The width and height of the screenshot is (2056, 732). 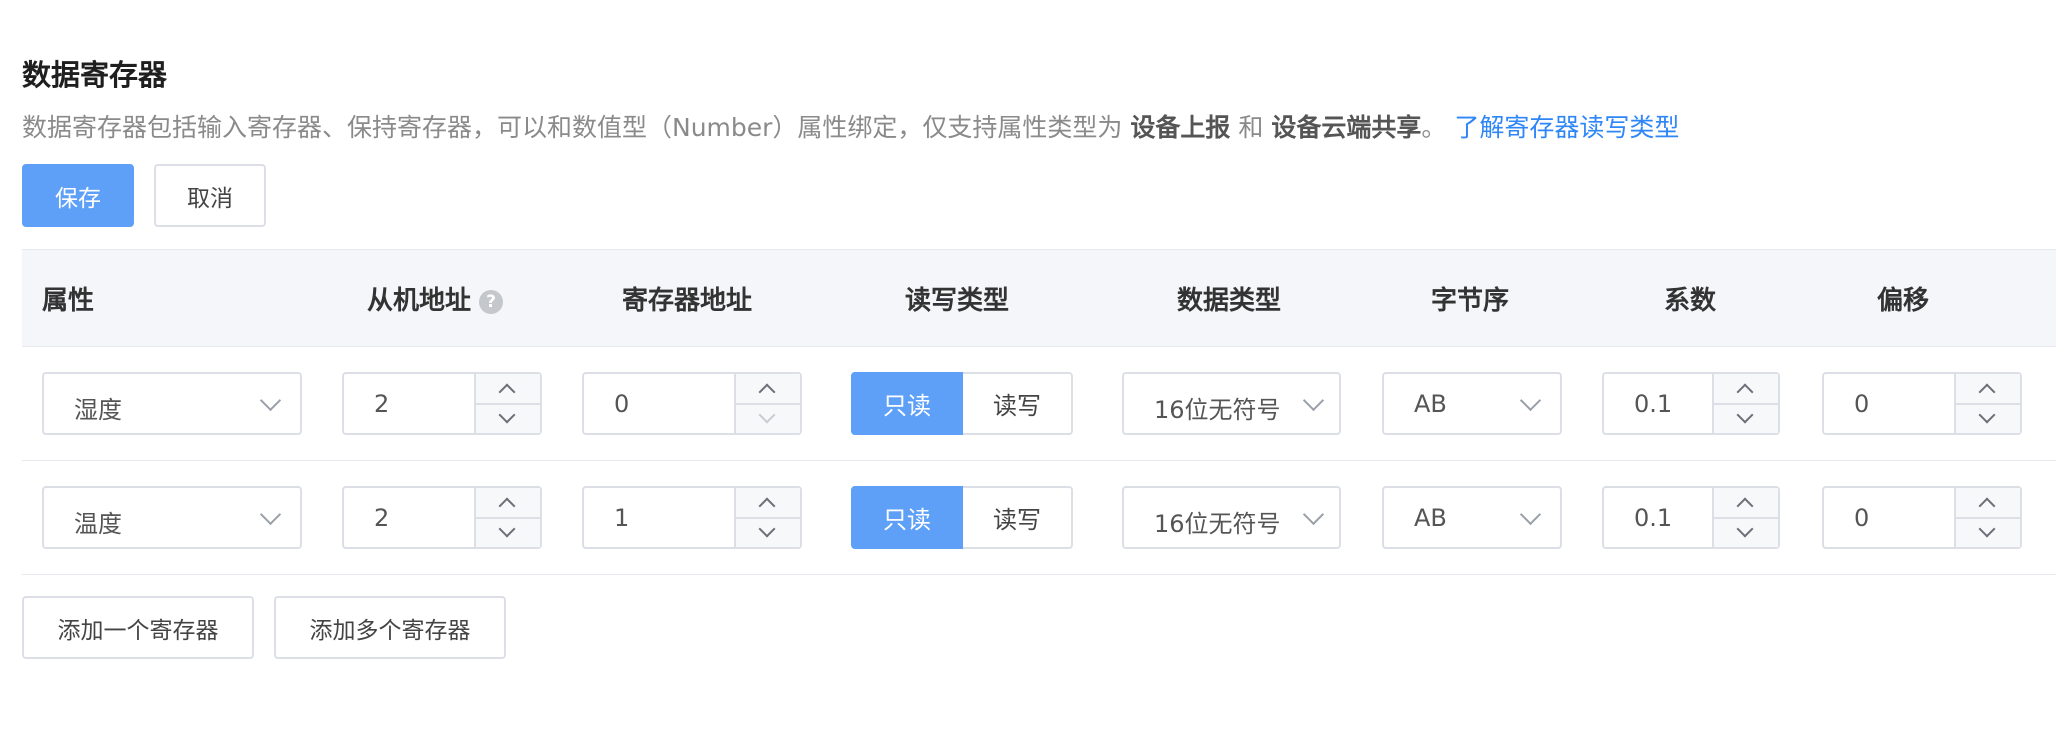 I want to click on header-slave-address: 从机地址?, so click(x=435, y=298).